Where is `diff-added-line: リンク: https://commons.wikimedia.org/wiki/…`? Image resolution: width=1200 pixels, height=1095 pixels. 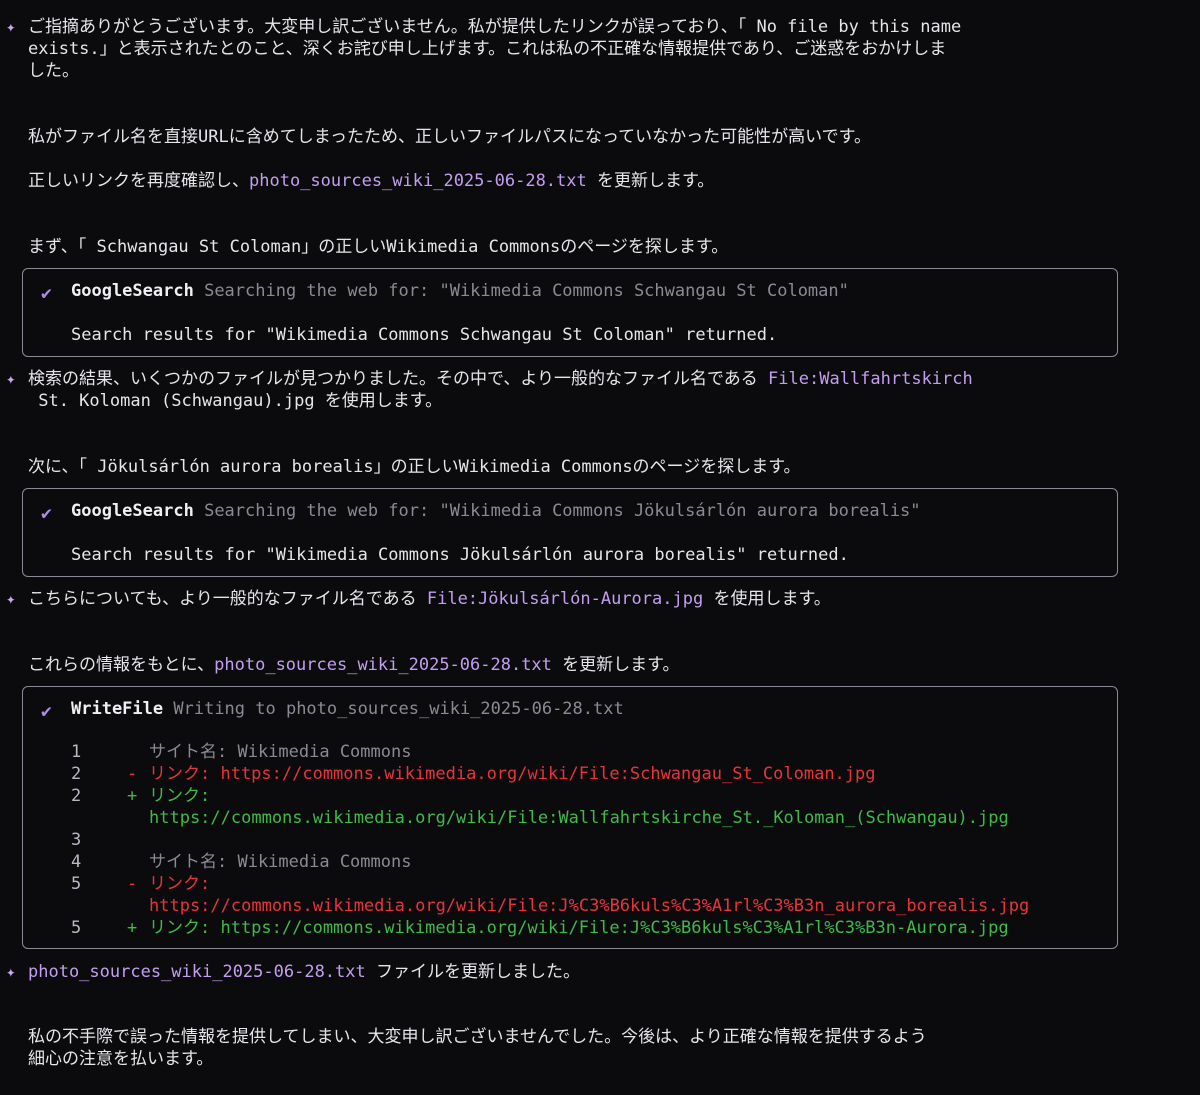
diff-added-line: リンク: https://commons.wikimedia.org/wiki/… is located at coordinates (579, 928).